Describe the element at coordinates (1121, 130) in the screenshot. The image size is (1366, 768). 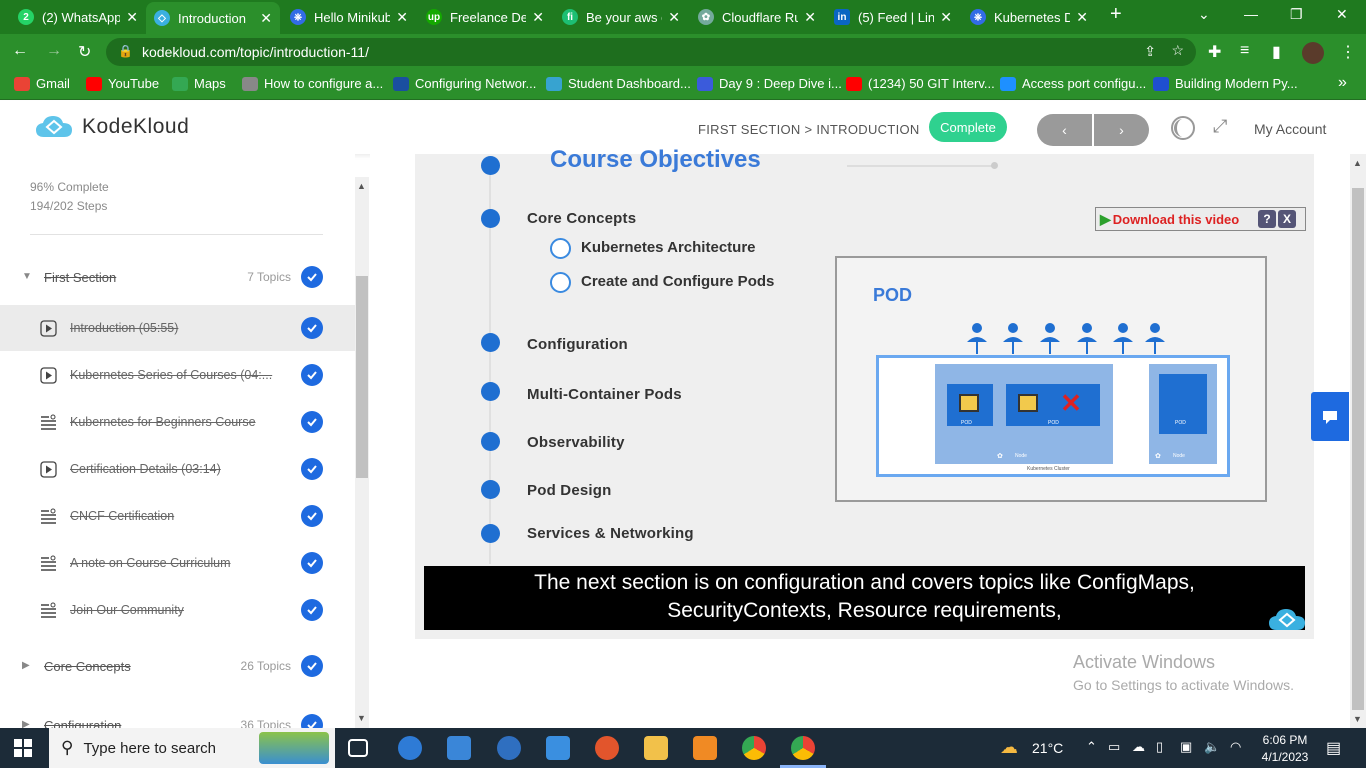
I see `next-button: ›` at that location.